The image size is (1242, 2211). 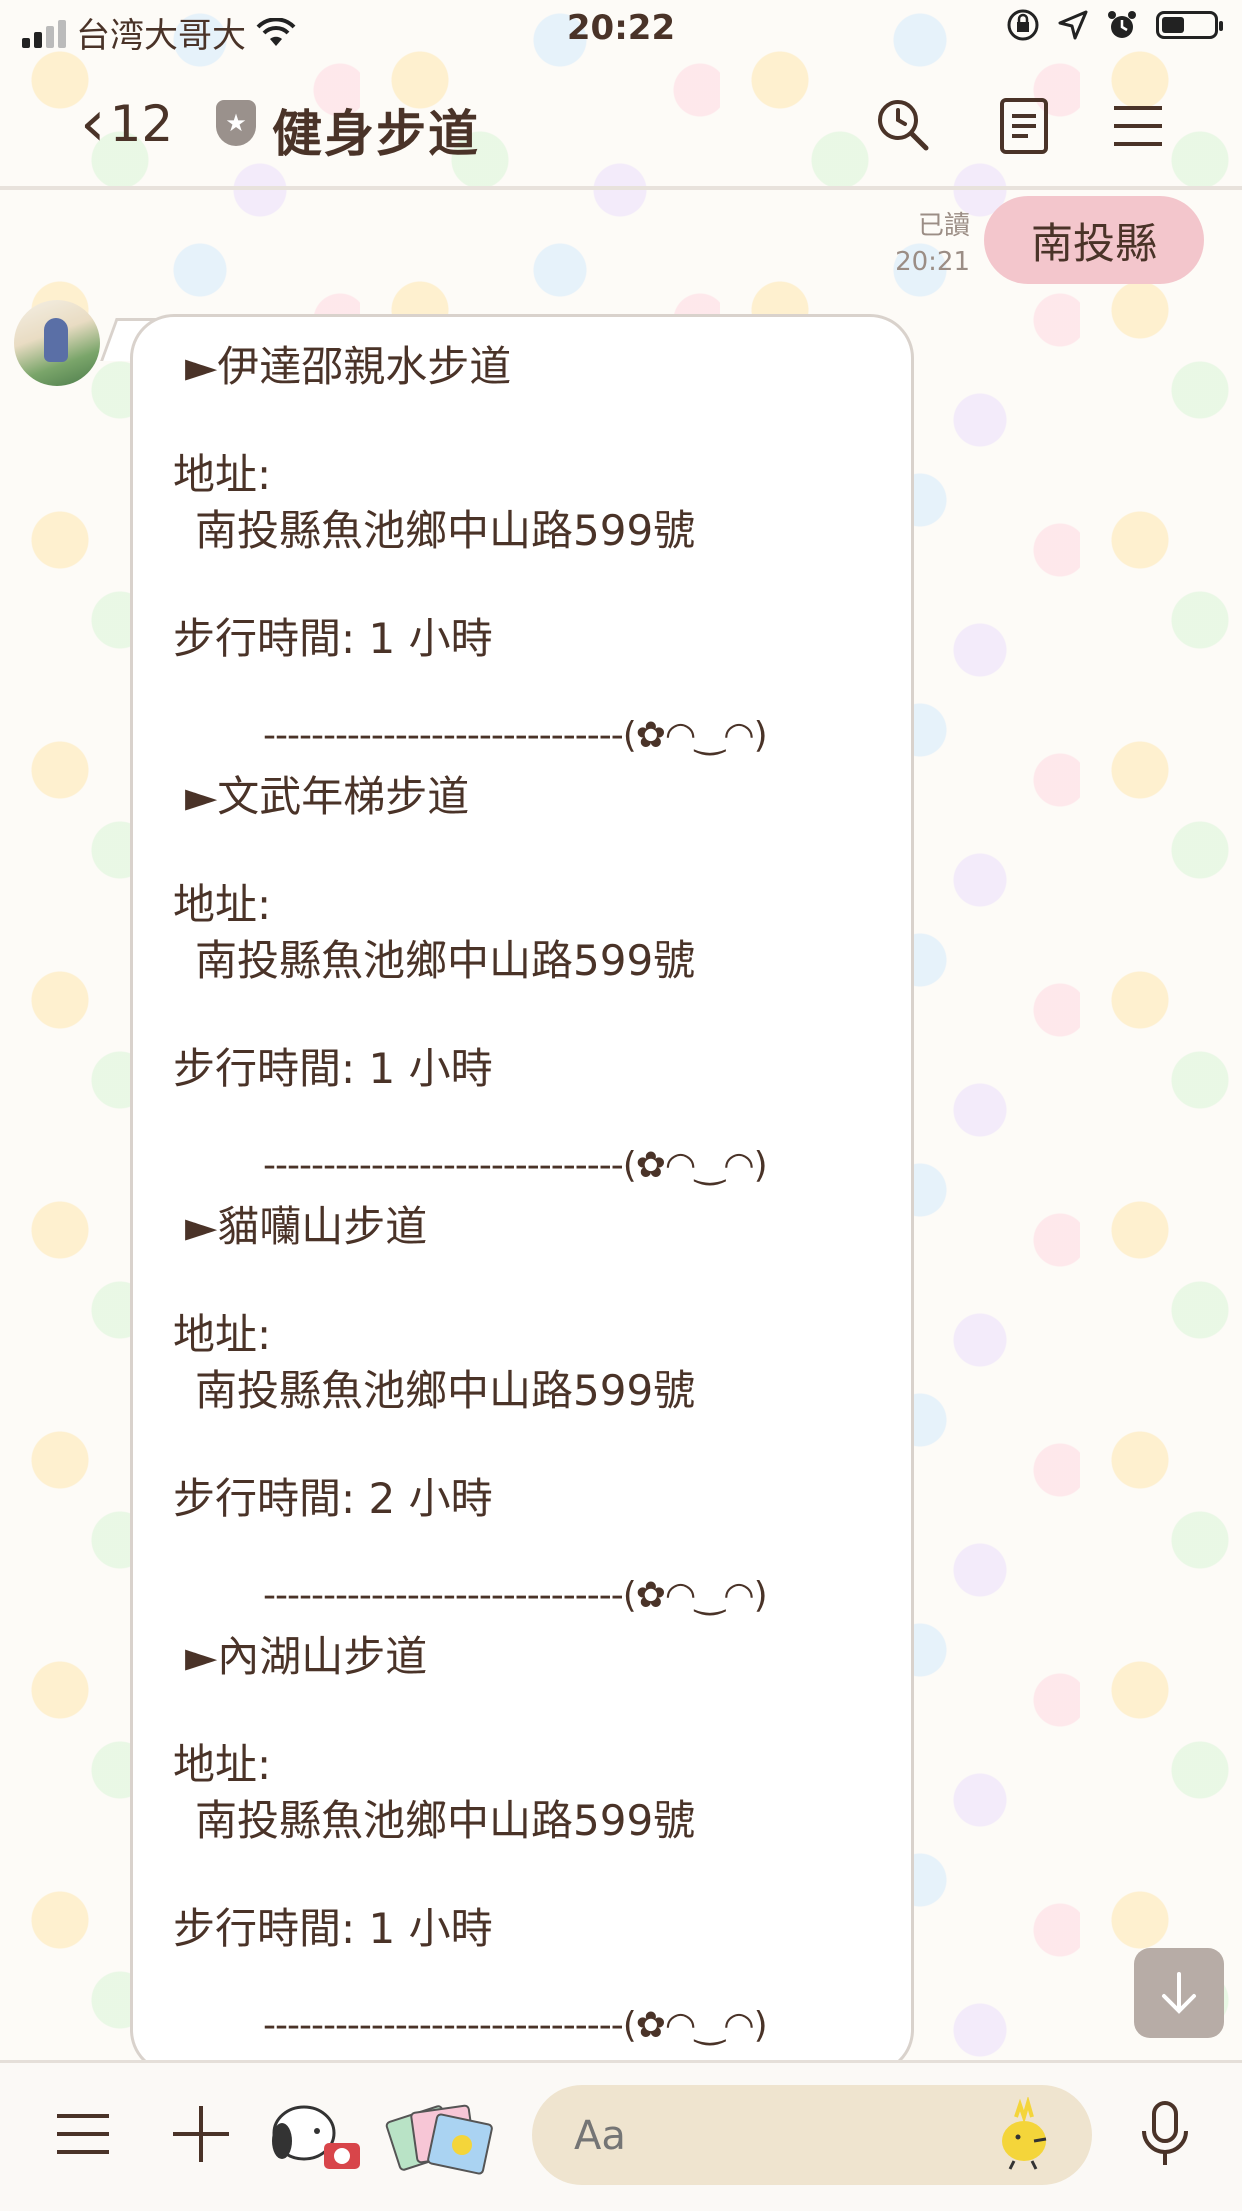 What do you see at coordinates (93, 124) in the screenshot?
I see `chevron-left-icon: ‹` at bounding box center [93, 124].